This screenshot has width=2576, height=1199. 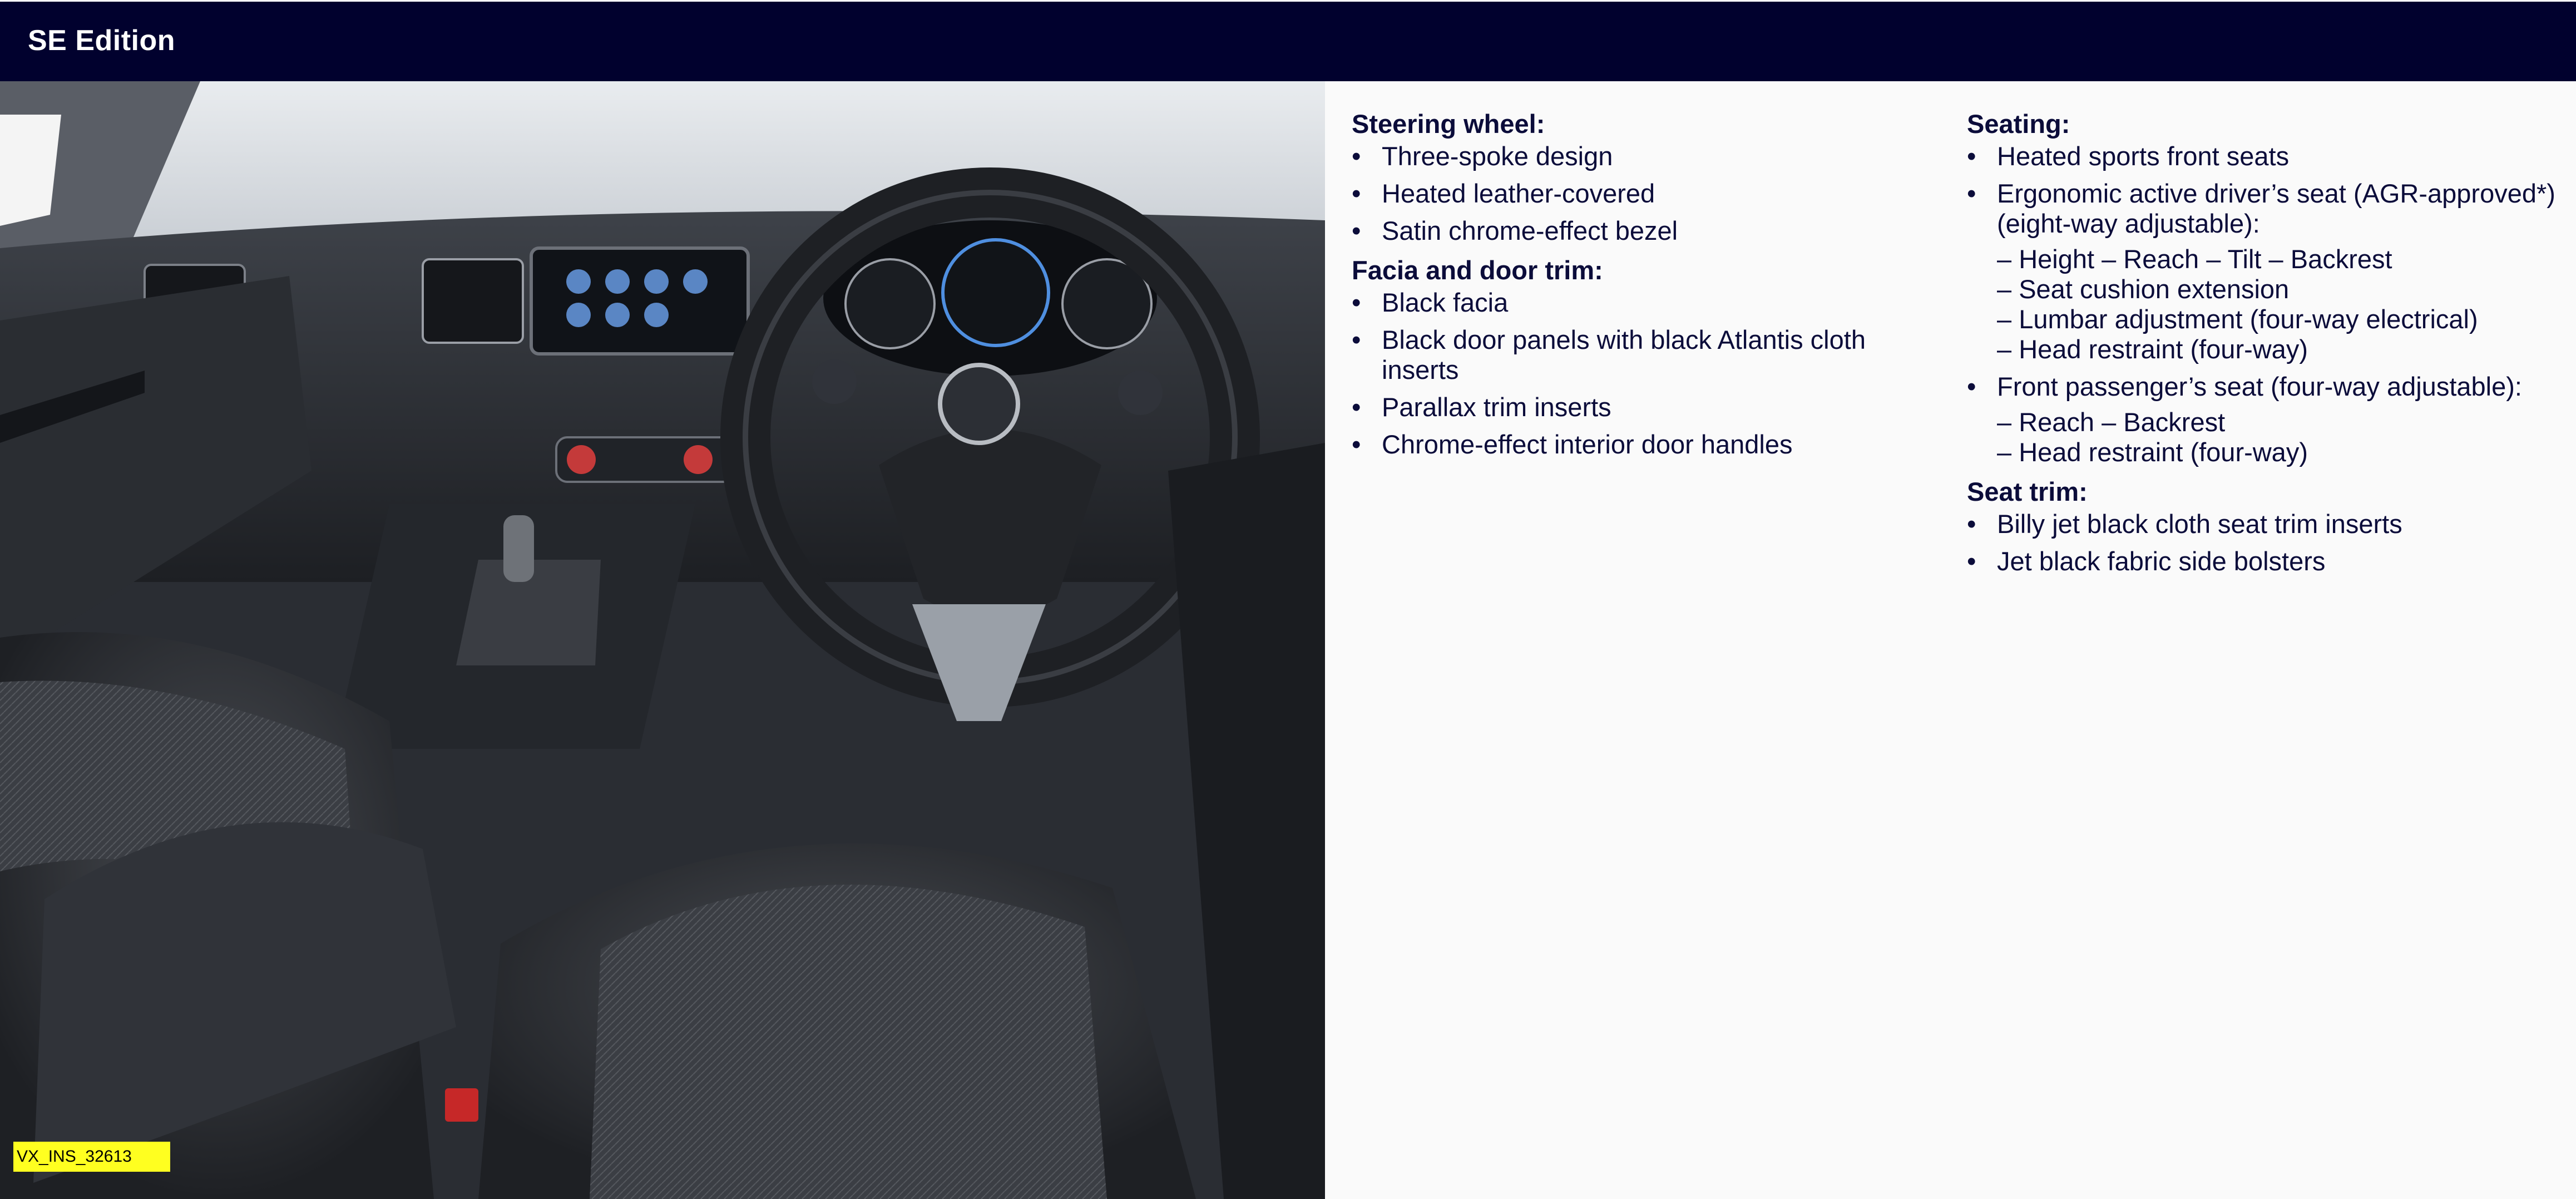 What do you see at coordinates (1483, 156) in the screenshot?
I see `list-item: • Three-spoke design` at bounding box center [1483, 156].